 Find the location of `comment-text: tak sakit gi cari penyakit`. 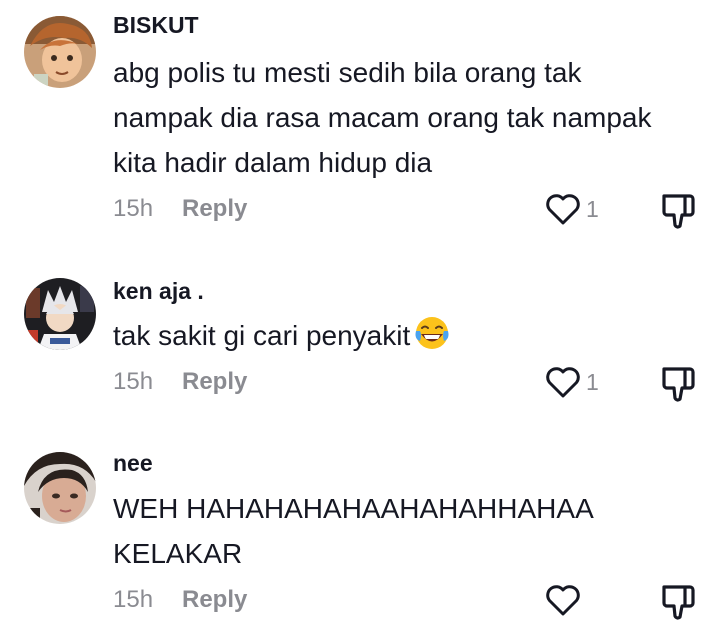

comment-text: tak sakit gi cari penyakit is located at coordinates (393, 335).